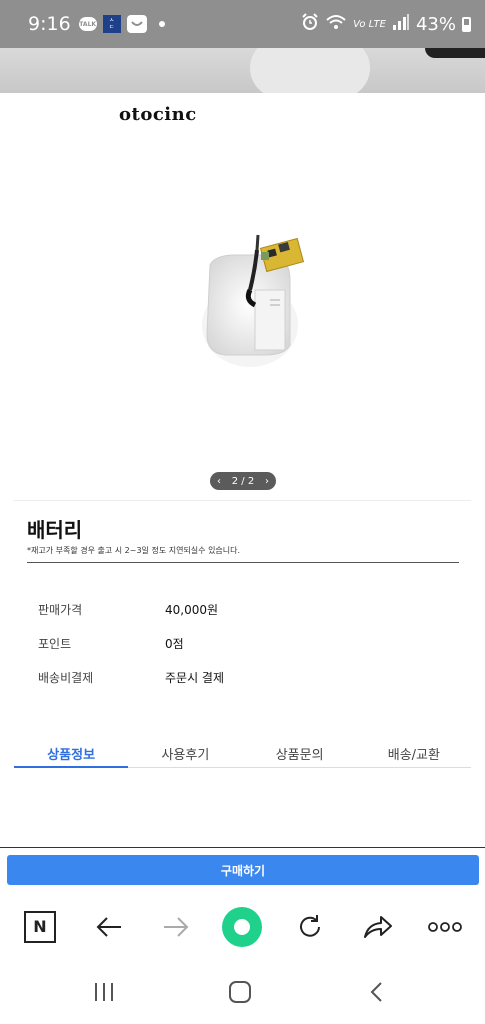 The width and height of the screenshot is (485, 1024). Describe the element at coordinates (466, 24) in the screenshot. I see `battery-icon` at that location.